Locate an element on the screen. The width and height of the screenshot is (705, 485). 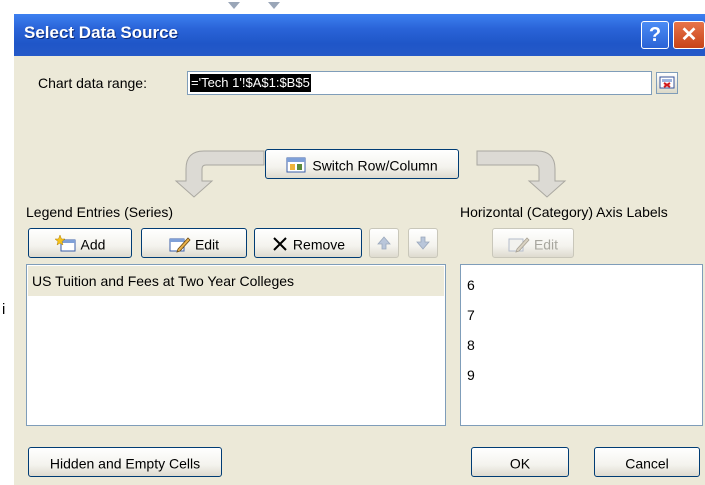
add-icon is located at coordinates (65, 243).